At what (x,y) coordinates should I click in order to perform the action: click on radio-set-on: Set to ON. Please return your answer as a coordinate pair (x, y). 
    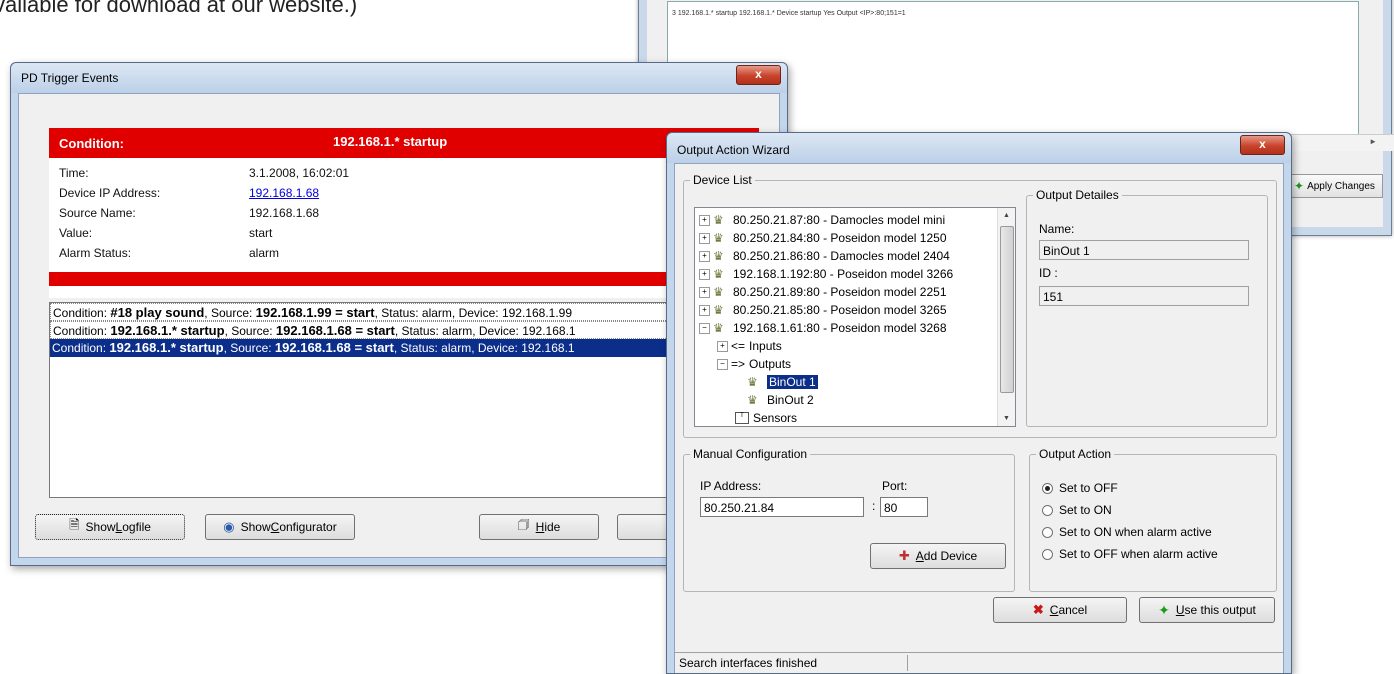
    Looking at the image, I should click on (1077, 510).